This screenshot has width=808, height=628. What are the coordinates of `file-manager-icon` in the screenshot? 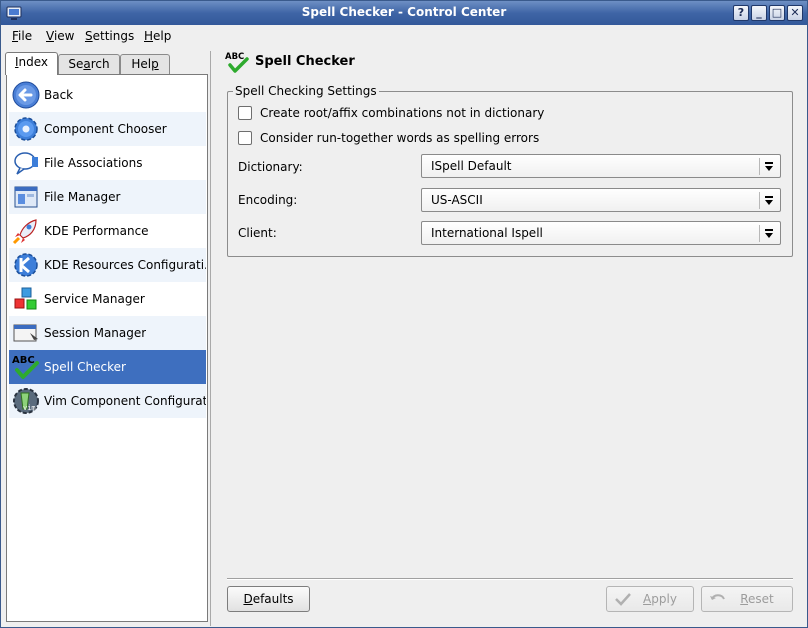 It's located at (26, 197).